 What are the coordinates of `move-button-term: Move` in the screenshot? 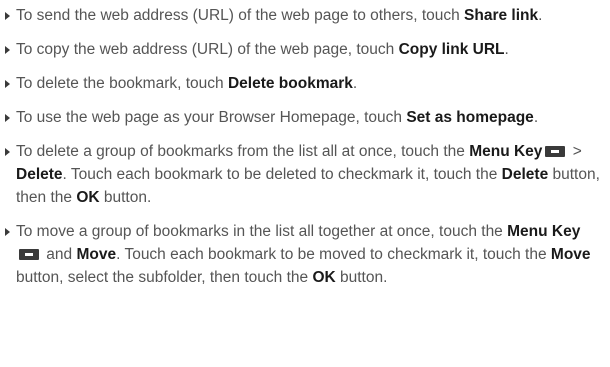 It's located at (570, 254).